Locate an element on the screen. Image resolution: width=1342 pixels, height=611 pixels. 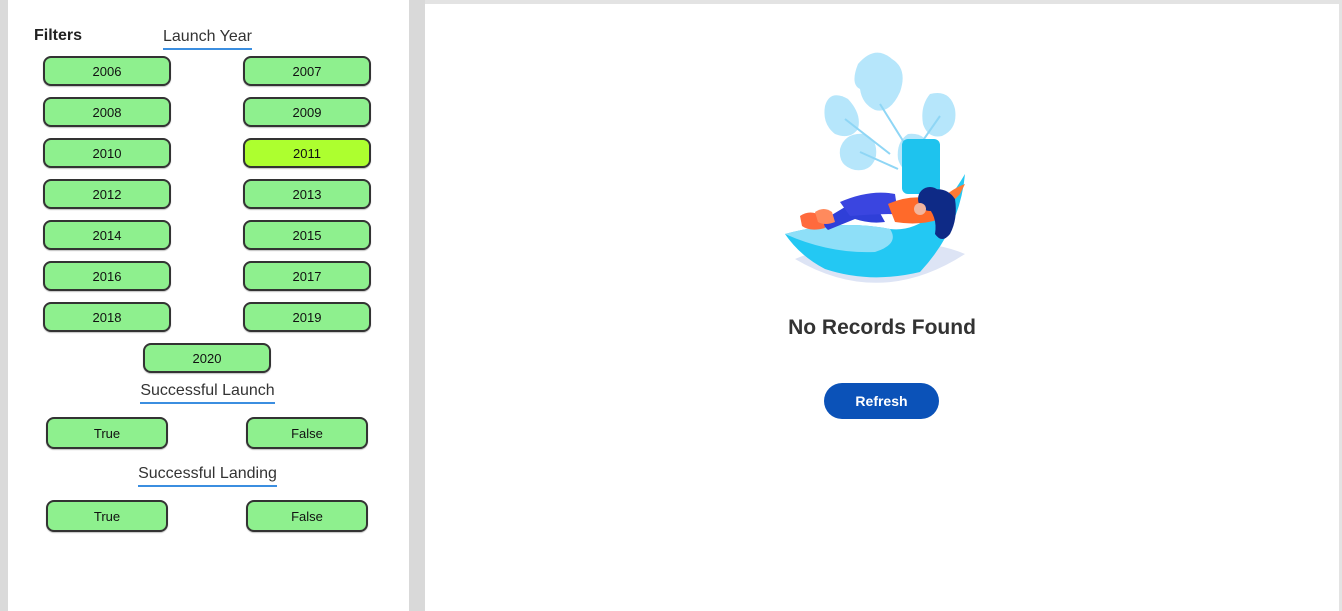
launch-year-heading: Launch Year is located at coordinates (207, 39).